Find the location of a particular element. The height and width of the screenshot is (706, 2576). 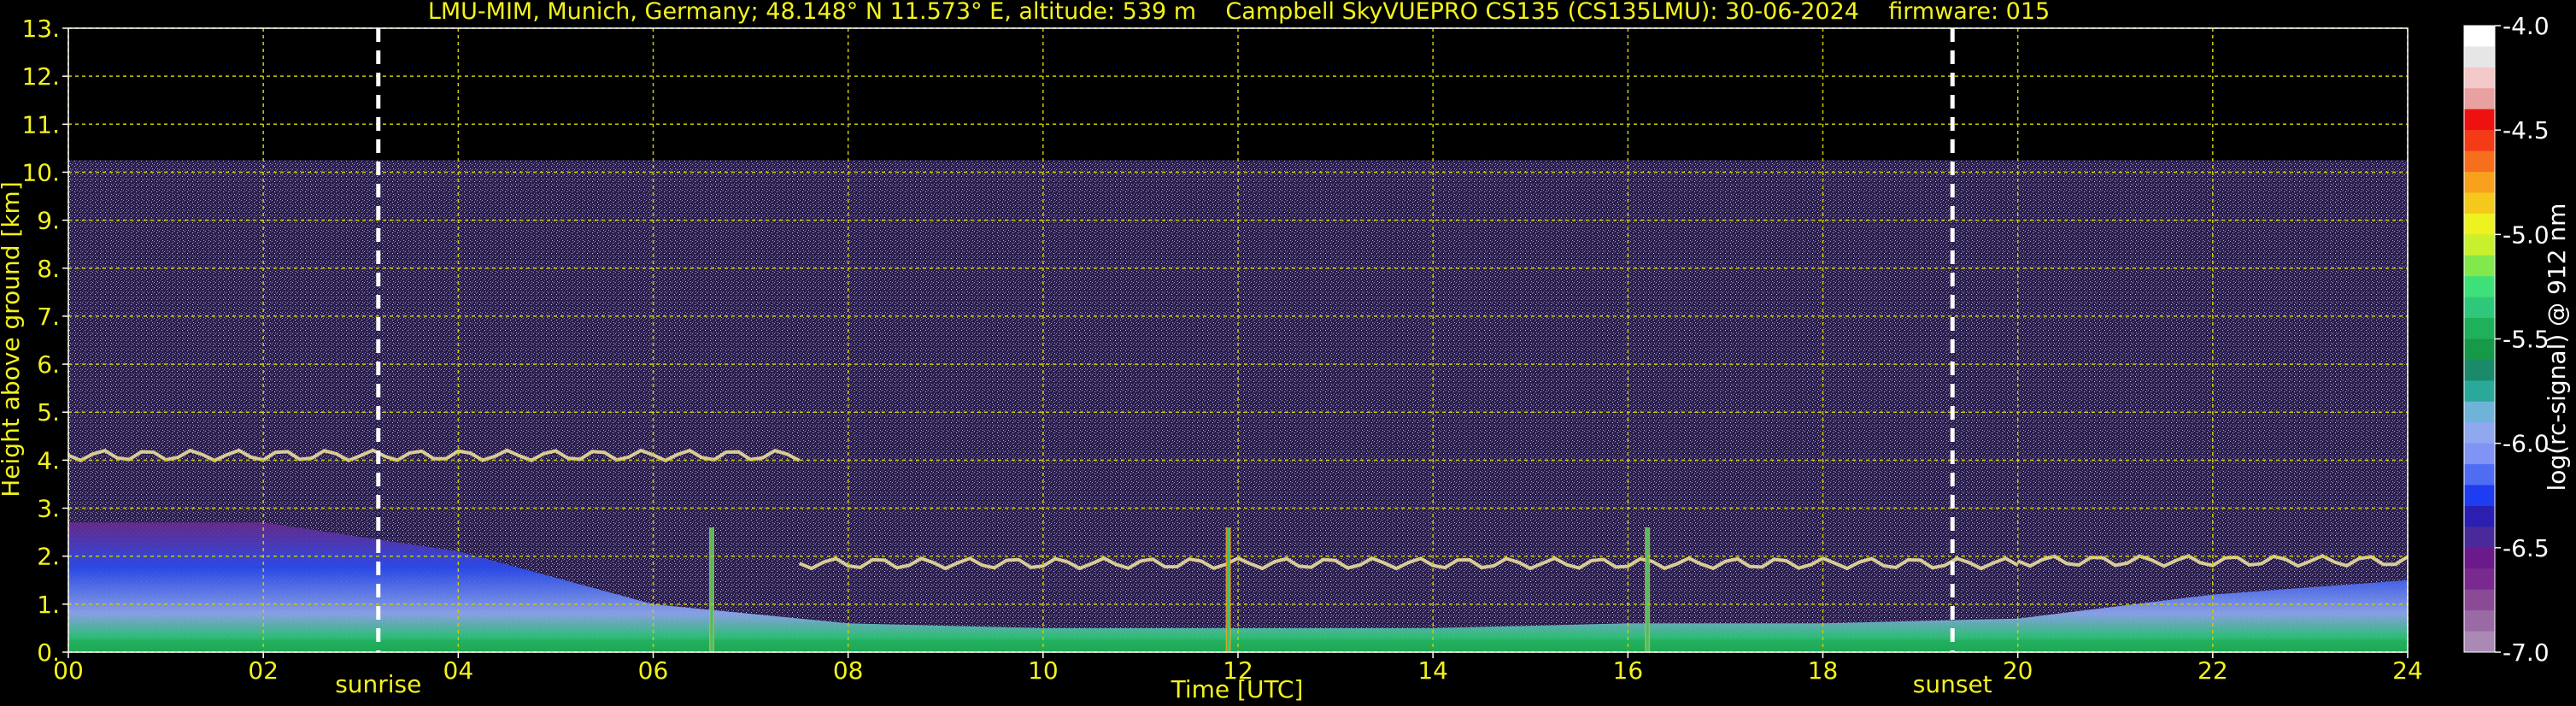

x-tick-label: 04 is located at coordinates (458, 670).